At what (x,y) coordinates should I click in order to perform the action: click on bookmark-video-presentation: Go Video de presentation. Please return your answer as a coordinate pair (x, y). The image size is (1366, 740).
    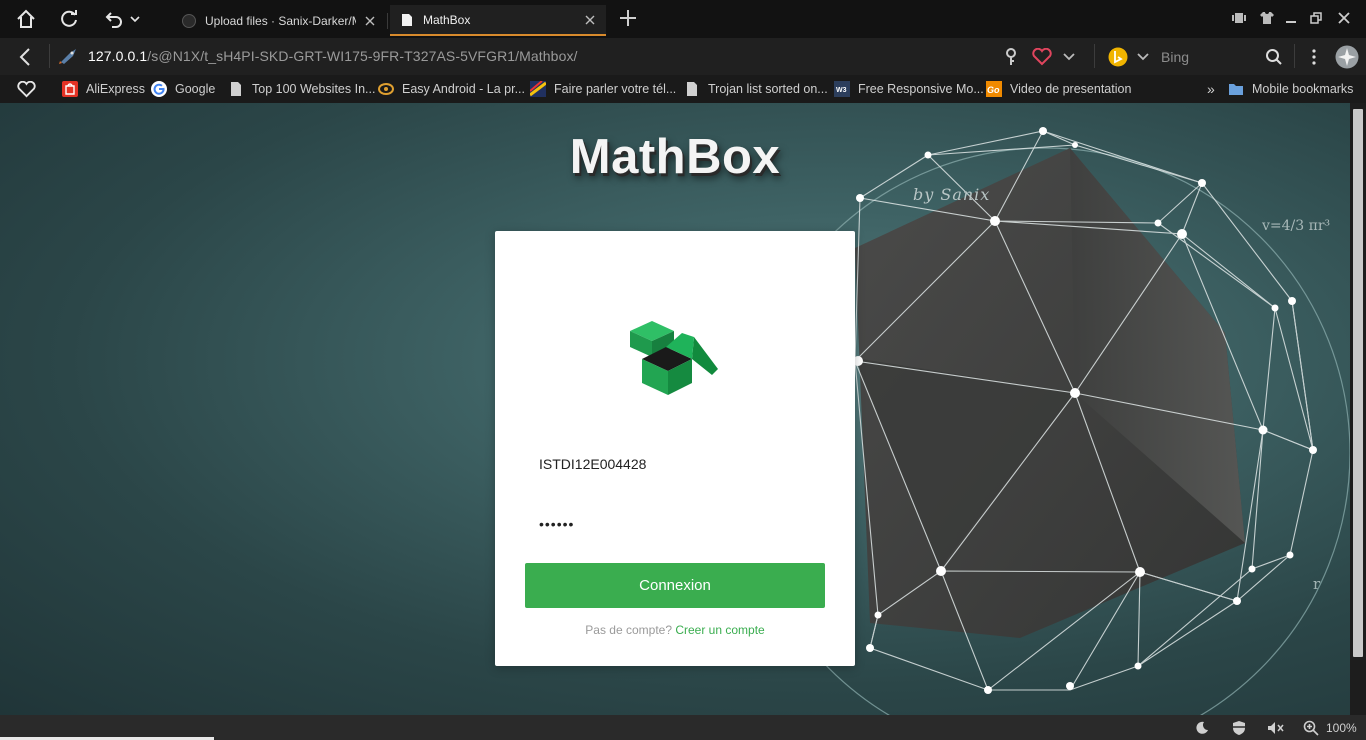
    Looking at the image, I should click on (1058, 89).